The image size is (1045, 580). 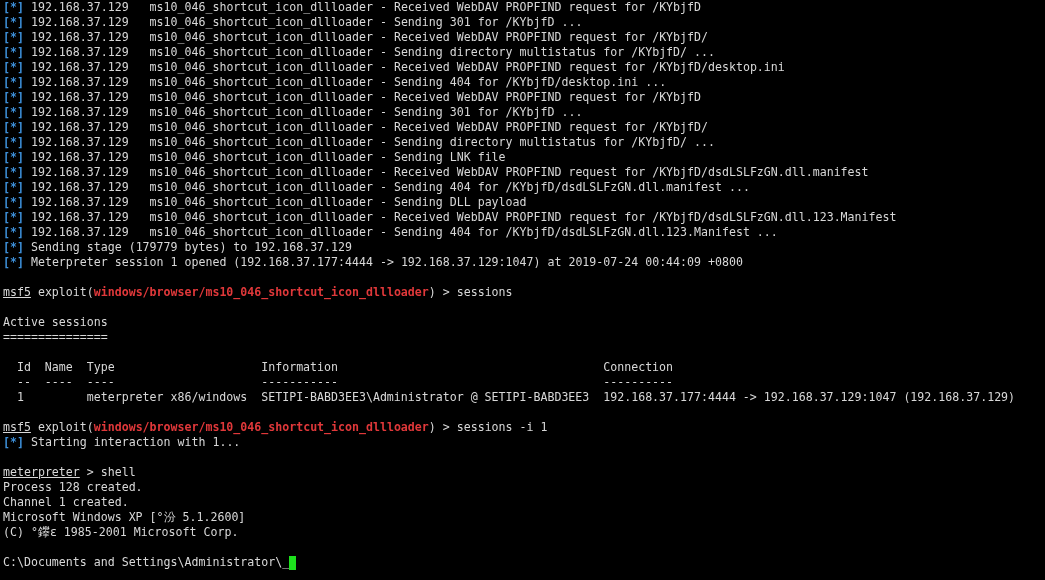 I want to click on log-text: 192.168.37.129 ms10_046_shortcut_icon_dllloader - Received WebDAV PROPFIND request for /KYbjfD/desktop.ini, so click(x=407, y=67).